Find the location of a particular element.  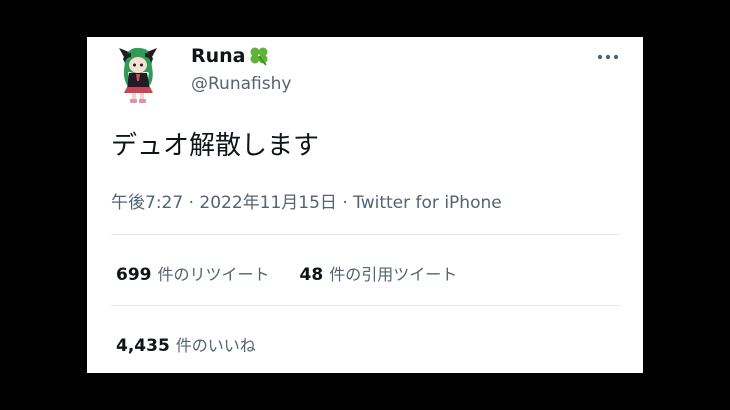

quotes-stat: 48 件の引用ツイート is located at coordinates (379, 273).